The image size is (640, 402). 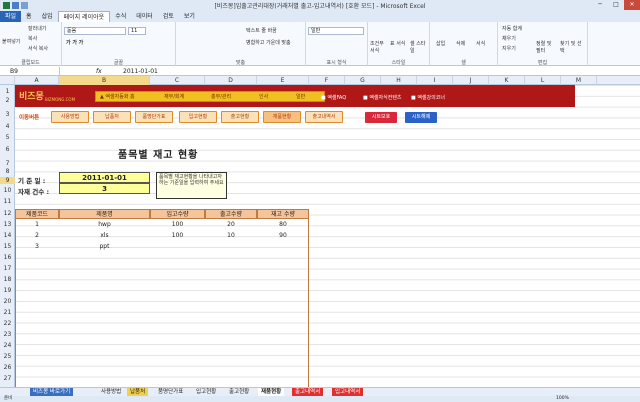 I want to click on menu-hr-link: 인사, so click(x=263, y=97).